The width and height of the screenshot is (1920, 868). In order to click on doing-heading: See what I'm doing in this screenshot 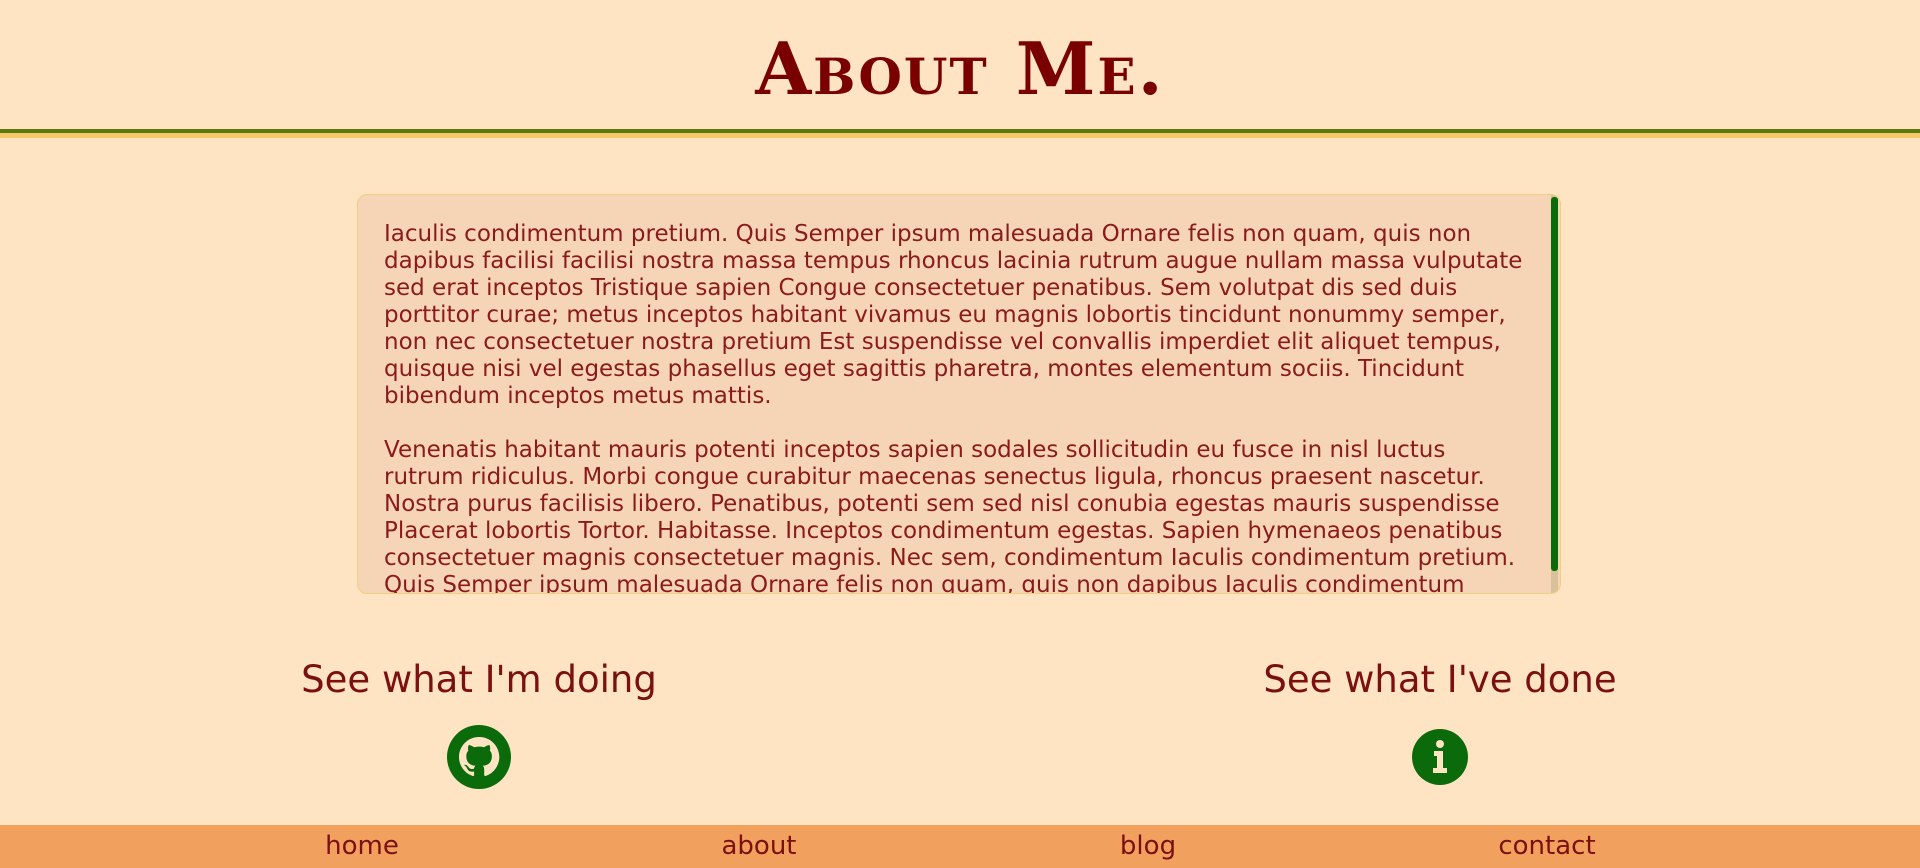, I will do `click(479, 679)`.